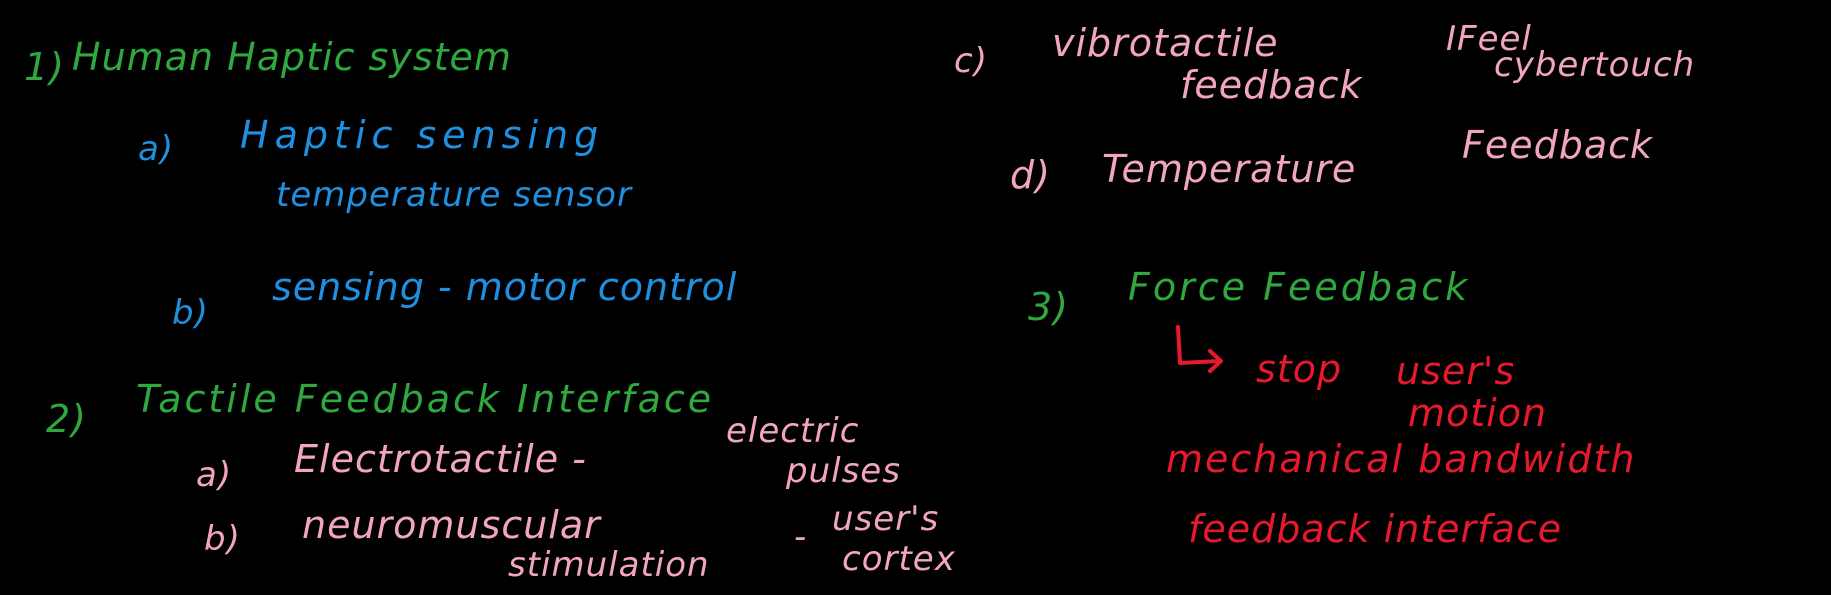  What do you see at coordinates (292, 57) in the screenshot?
I see `section-1-title: Human Haptic system` at bounding box center [292, 57].